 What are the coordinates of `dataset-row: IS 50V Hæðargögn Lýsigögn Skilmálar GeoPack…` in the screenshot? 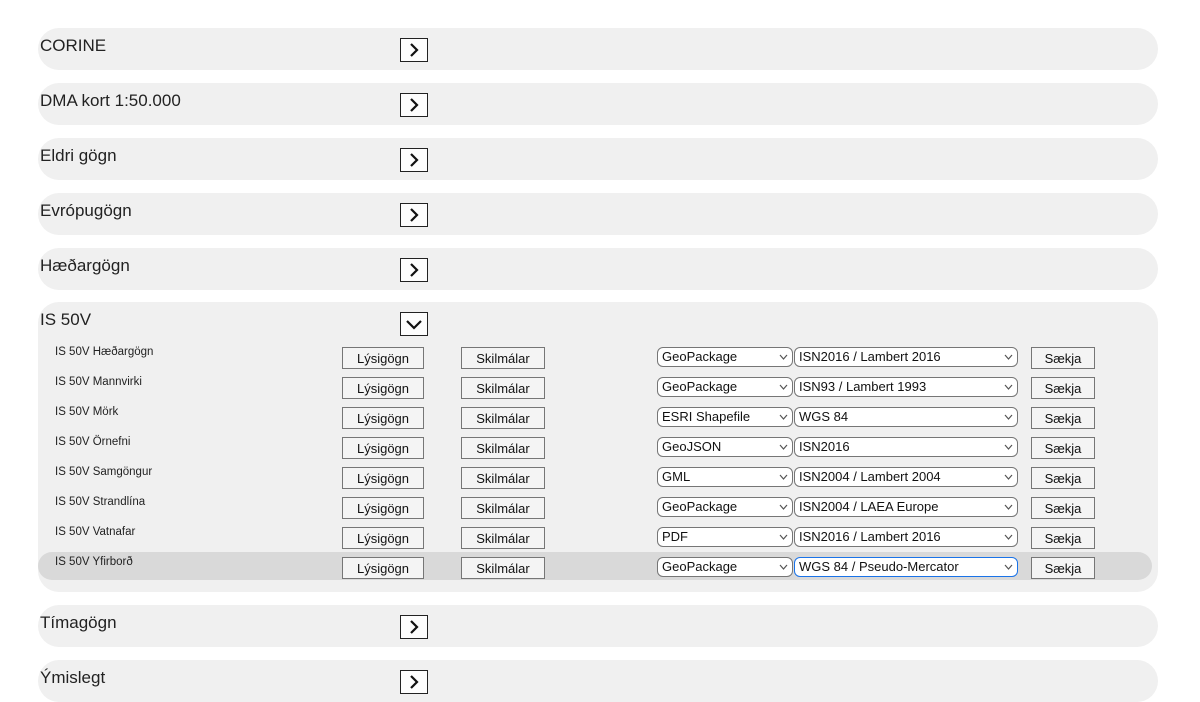 It's located at (595, 356).